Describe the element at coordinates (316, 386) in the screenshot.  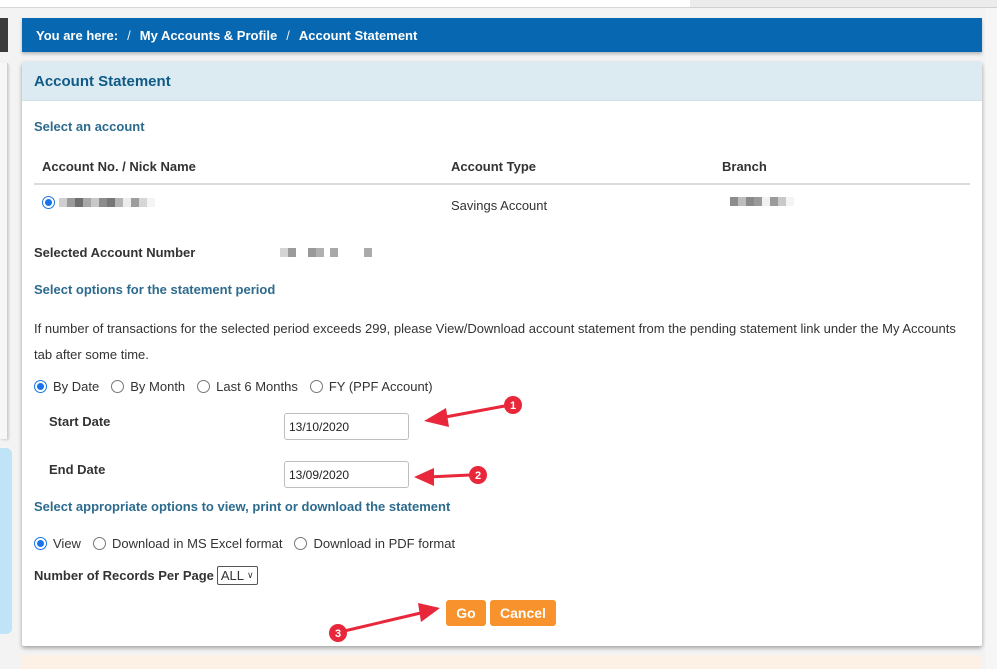
I see `radio-fy-ppf` at that location.